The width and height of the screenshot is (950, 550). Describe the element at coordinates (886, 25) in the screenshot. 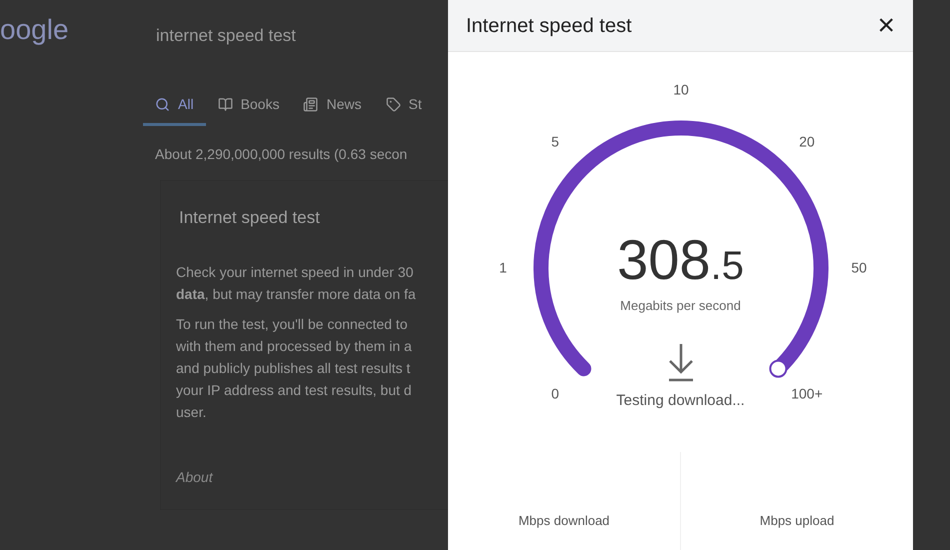

I see `close-button: ×` at that location.